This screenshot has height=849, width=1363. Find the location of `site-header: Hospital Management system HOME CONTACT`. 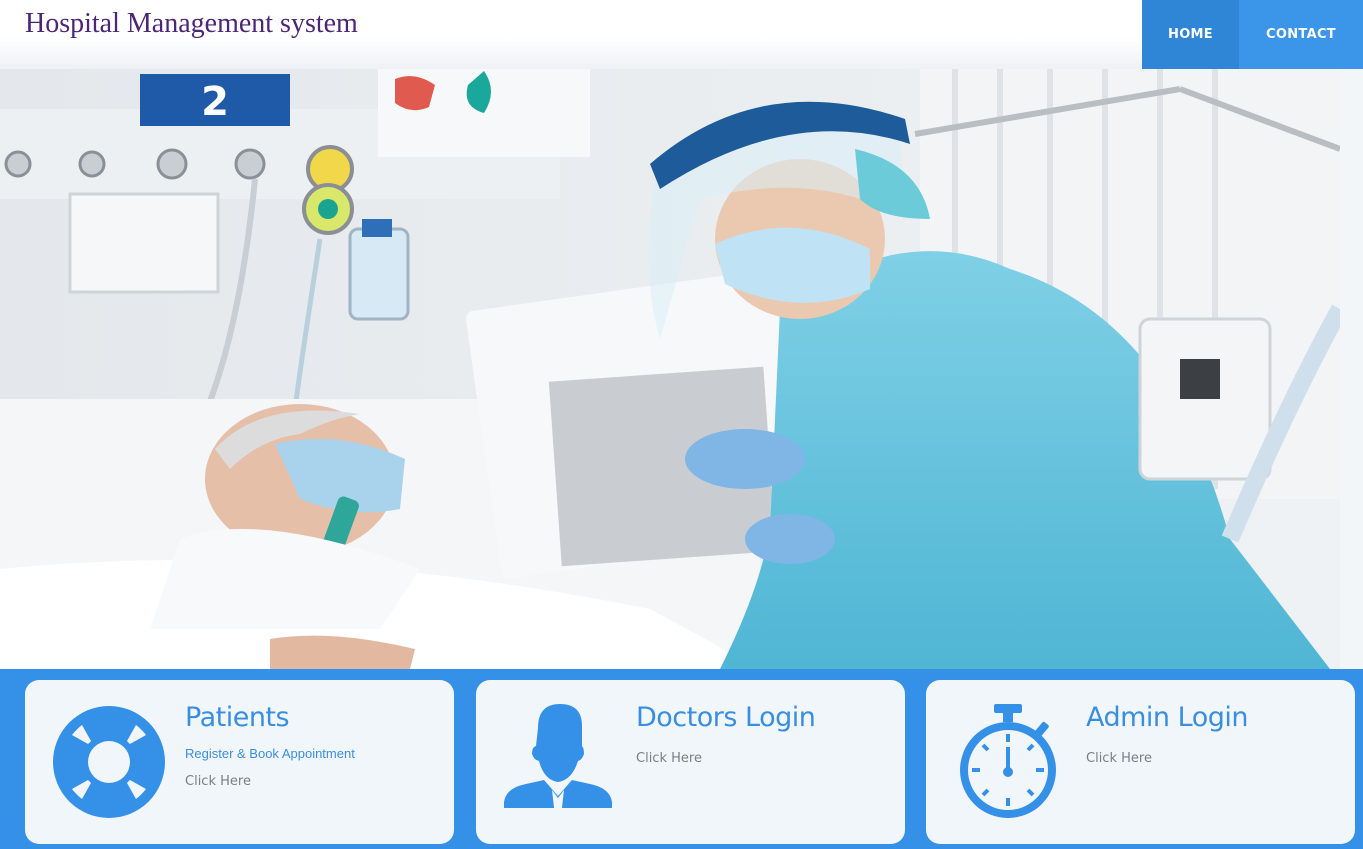

site-header: Hospital Management system HOME CONTACT is located at coordinates (681, 34).